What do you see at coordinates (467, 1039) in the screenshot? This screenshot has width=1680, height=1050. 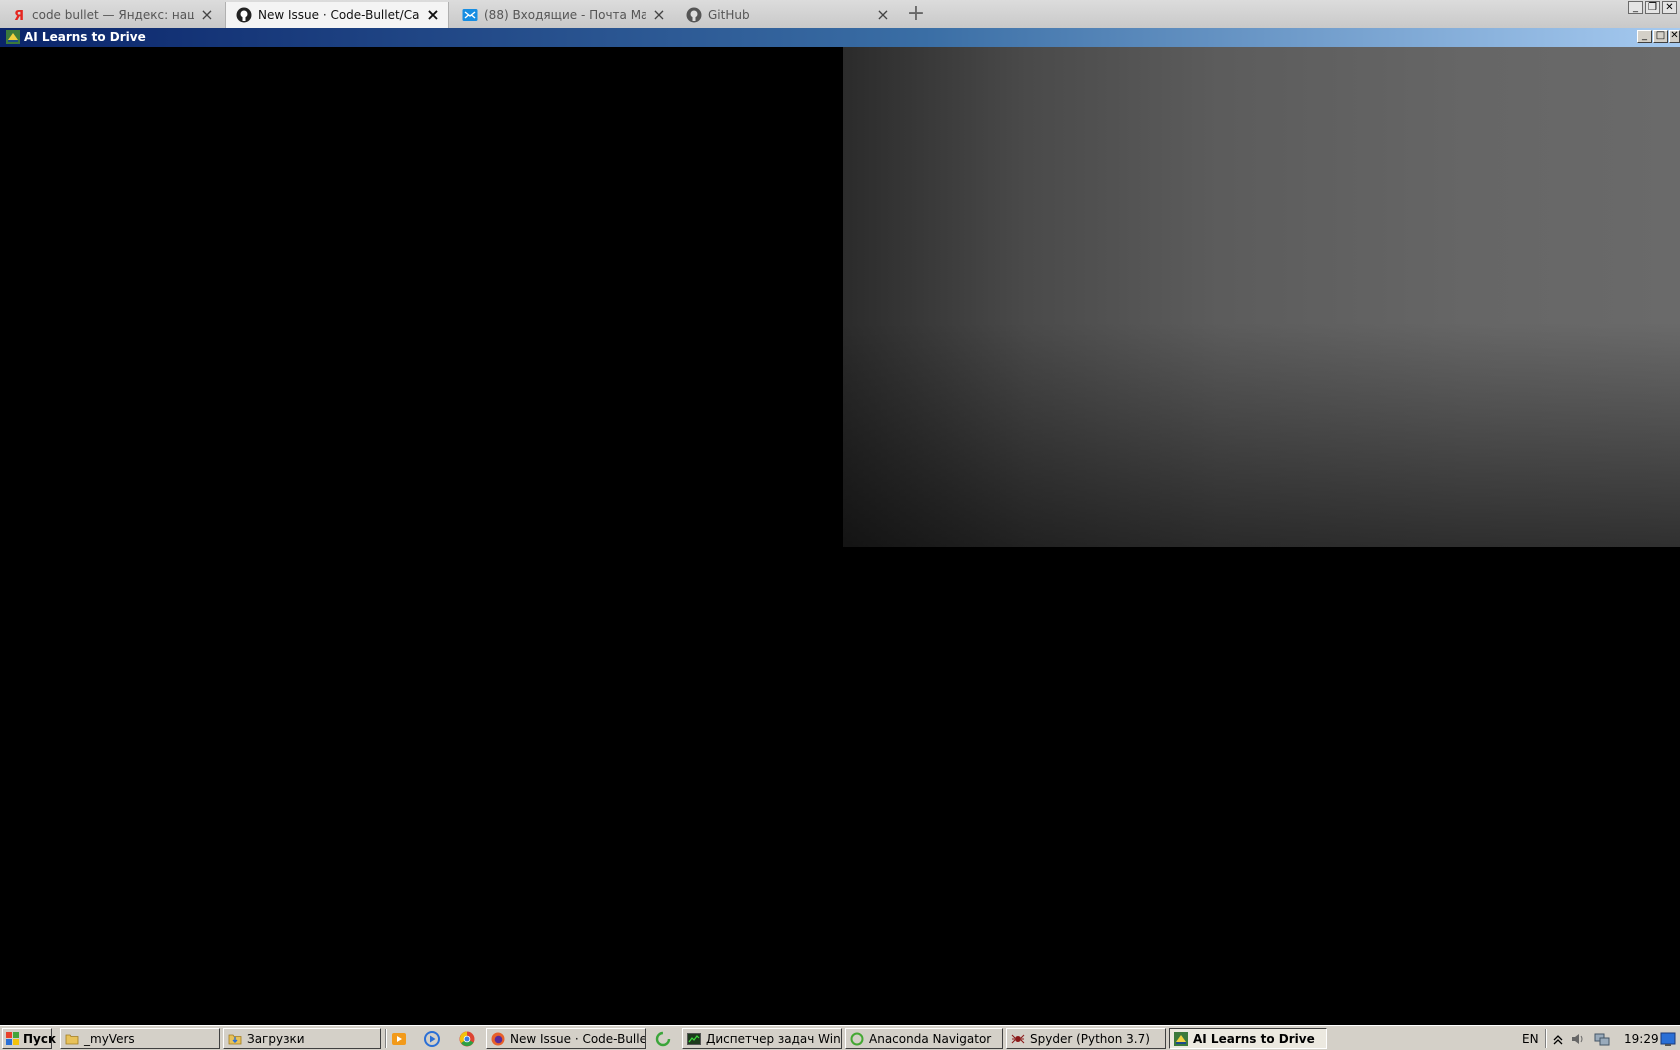 I see `chrome-icon` at bounding box center [467, 1039].